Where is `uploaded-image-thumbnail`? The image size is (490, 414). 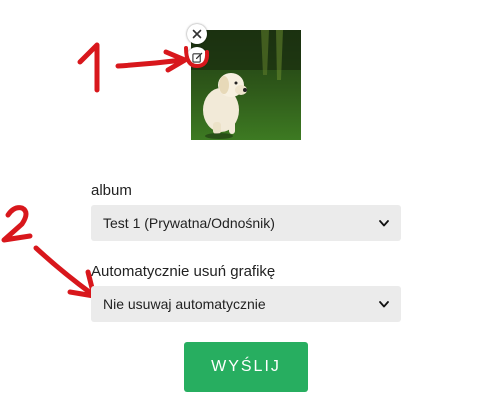
uploaded-image-thumbnail is located at coordinates (246, 85).